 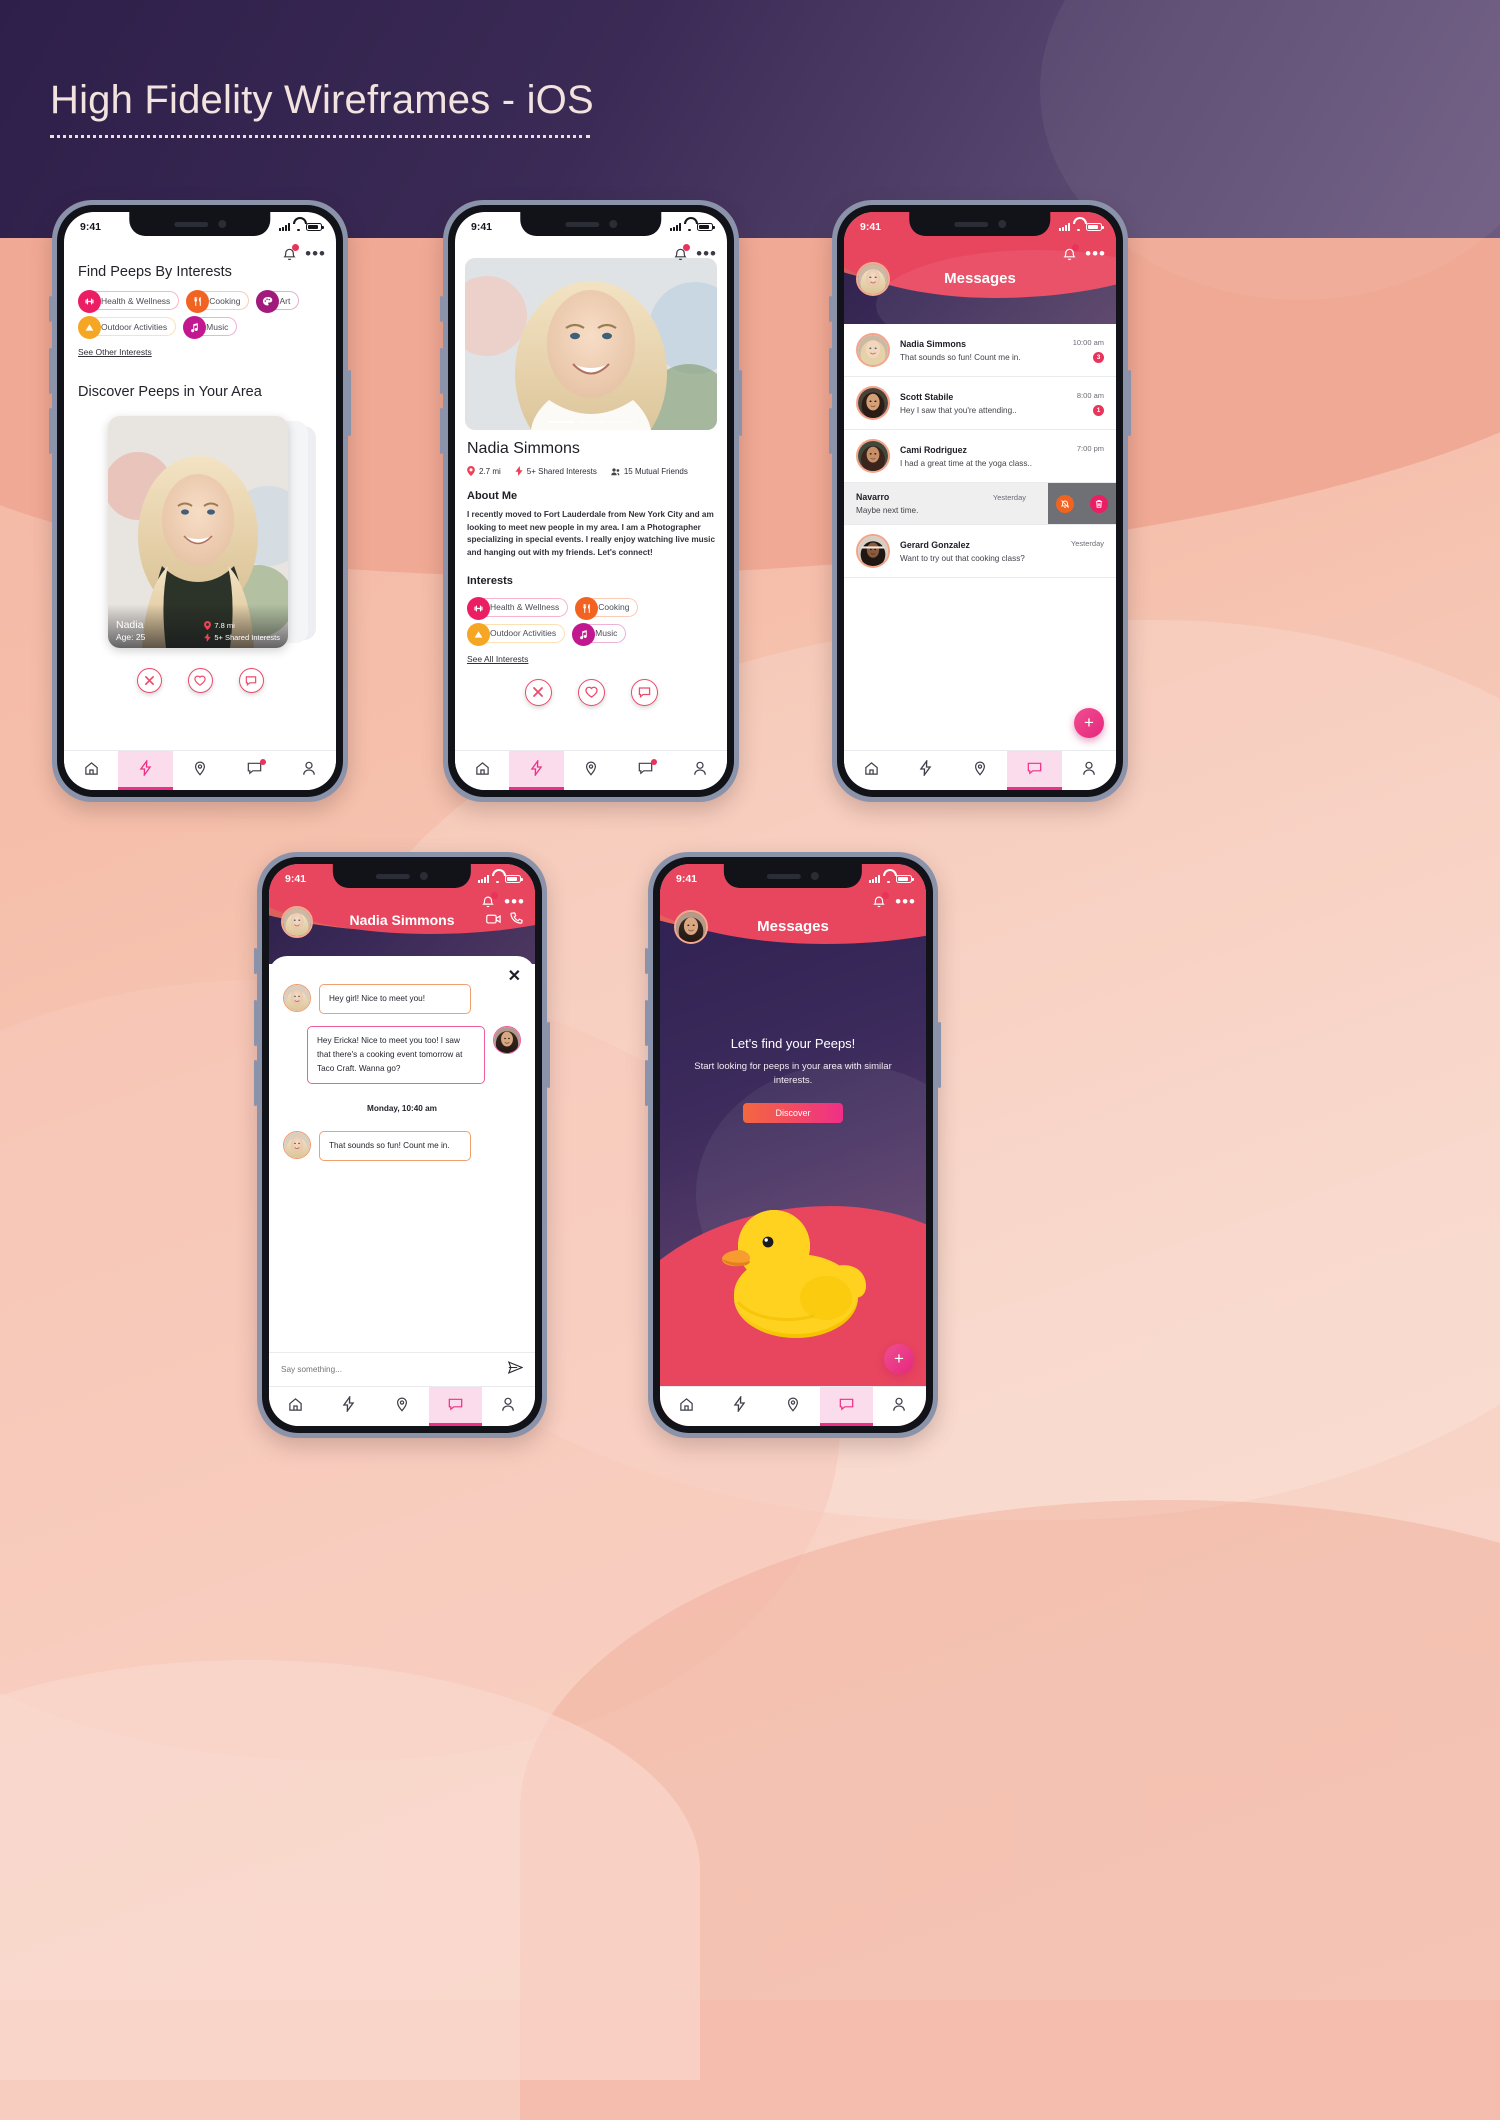 What do you see at coordinates (1065, 503) in the screenshot?
I see `mute-bell-action` at bounding box center [1065, 503].